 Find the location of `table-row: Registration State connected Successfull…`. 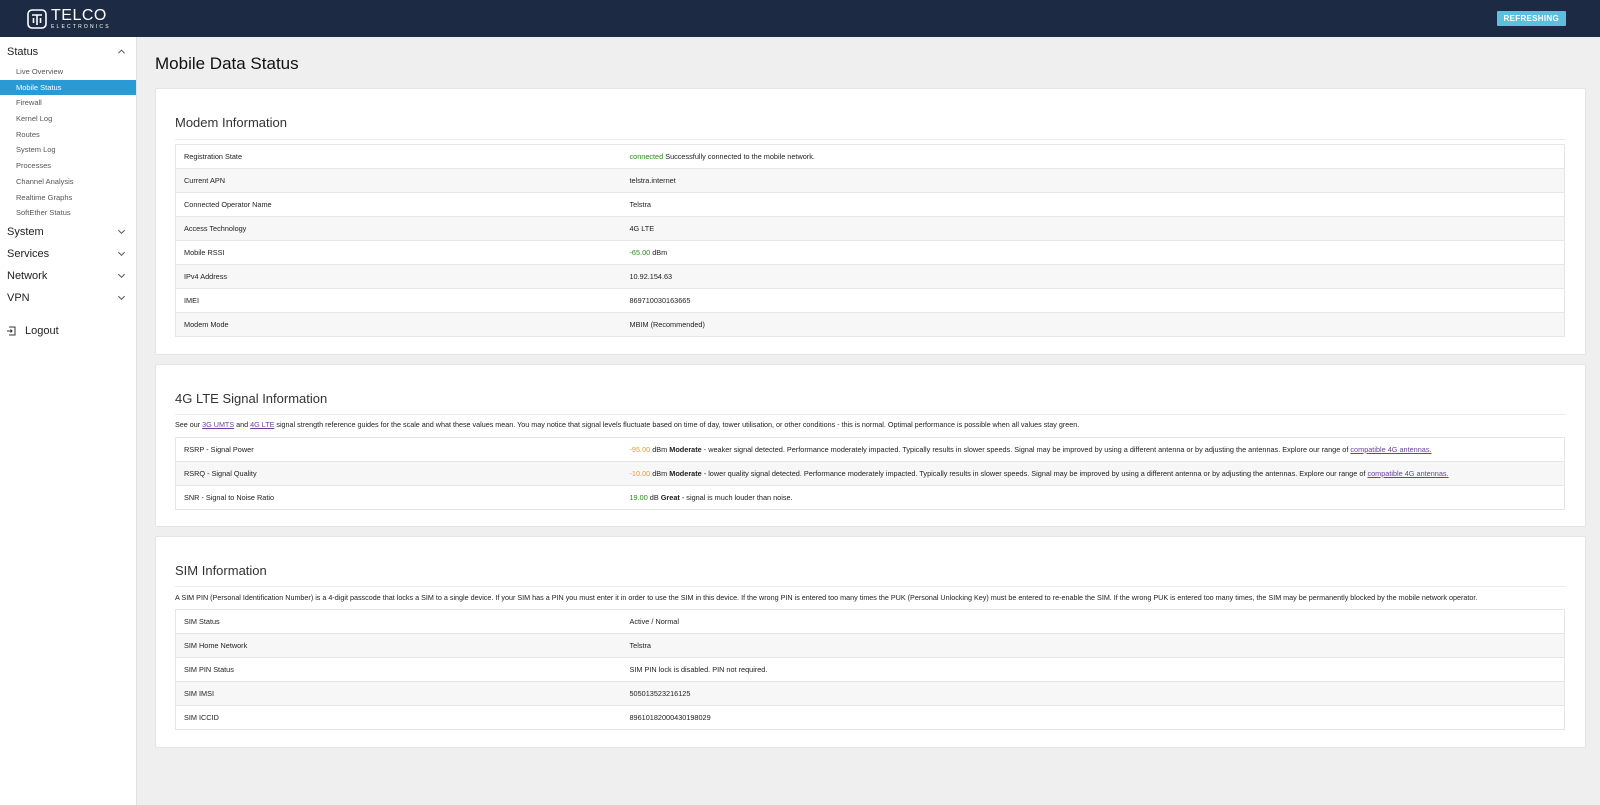

table-row: Registration State connected Successfull… is located at coordinates (870, 156).